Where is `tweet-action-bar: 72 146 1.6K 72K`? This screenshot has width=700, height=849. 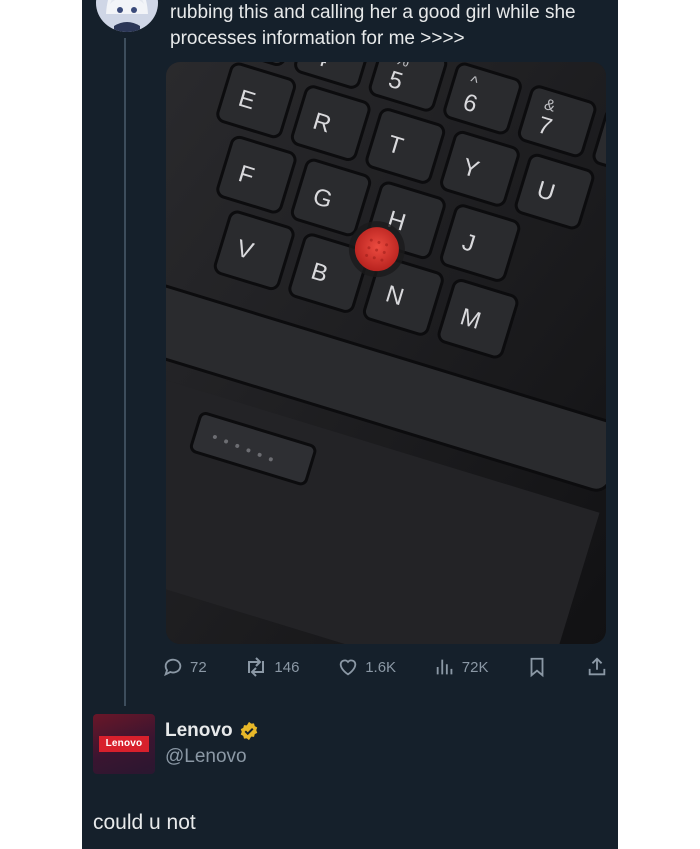 tweet-action-bar: 72 146 1.6K 72K is located at coordinates (385, 667).